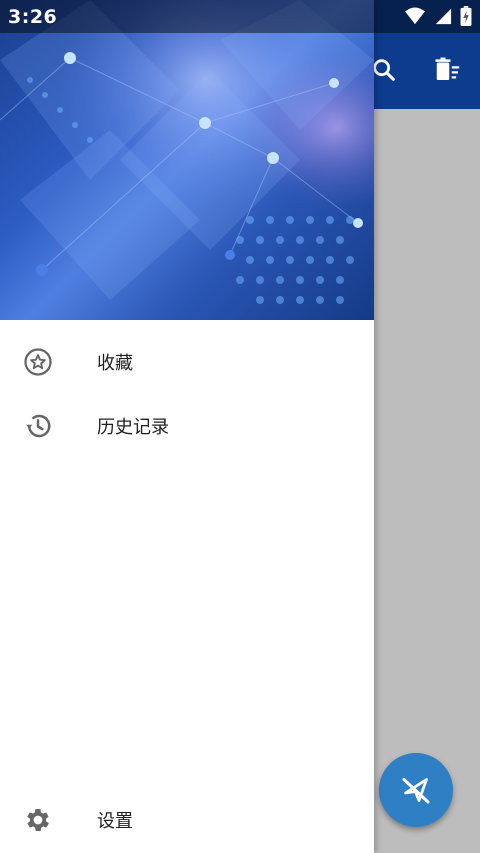 This screenshot has width=480, height=853. Describe the element at coordinates (187, 820) in the screenshot. I see `drawer-item-settings: 设置` at that location.